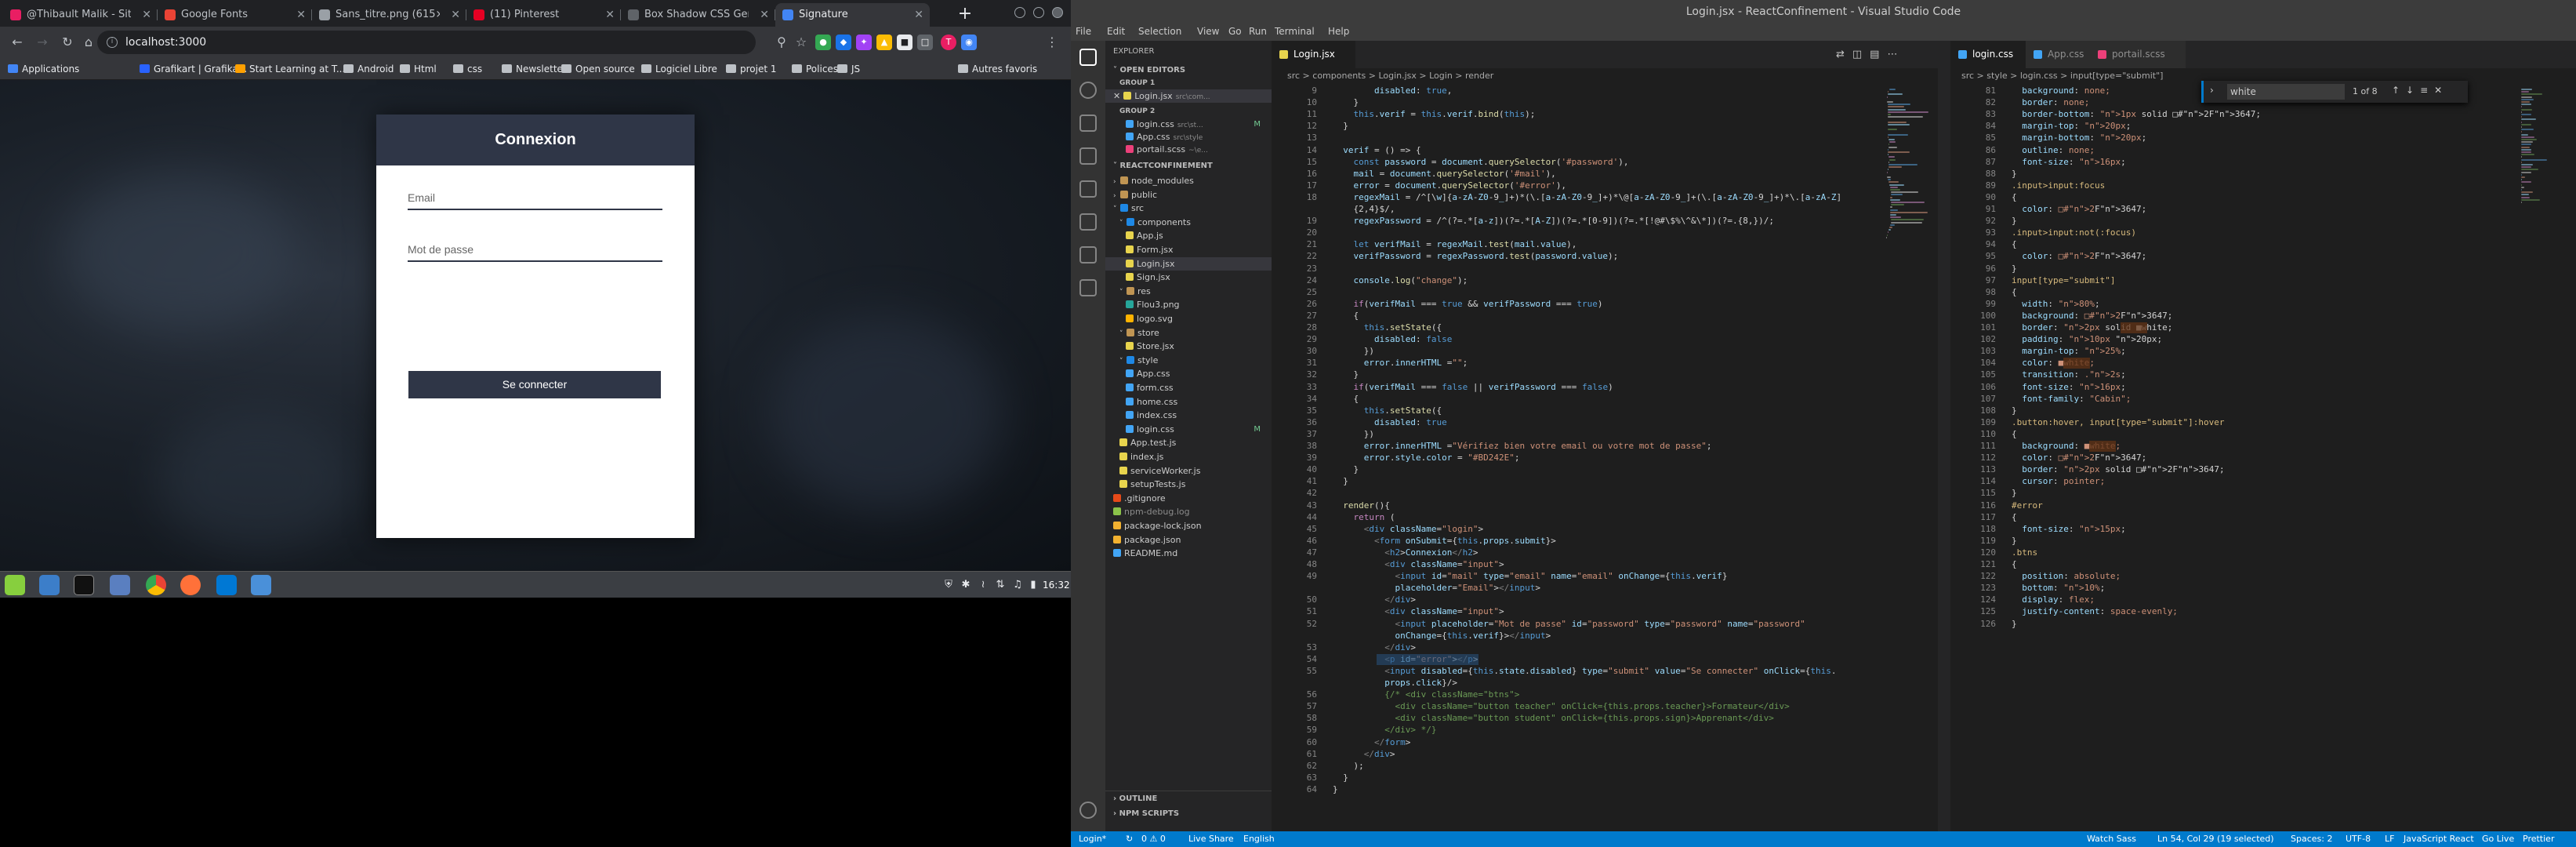 The image size is (2576, 847). Describe the element at coordinates (2138, 54) in the screenshot. I see `tab-portail-scss: portail.scss` at that location.